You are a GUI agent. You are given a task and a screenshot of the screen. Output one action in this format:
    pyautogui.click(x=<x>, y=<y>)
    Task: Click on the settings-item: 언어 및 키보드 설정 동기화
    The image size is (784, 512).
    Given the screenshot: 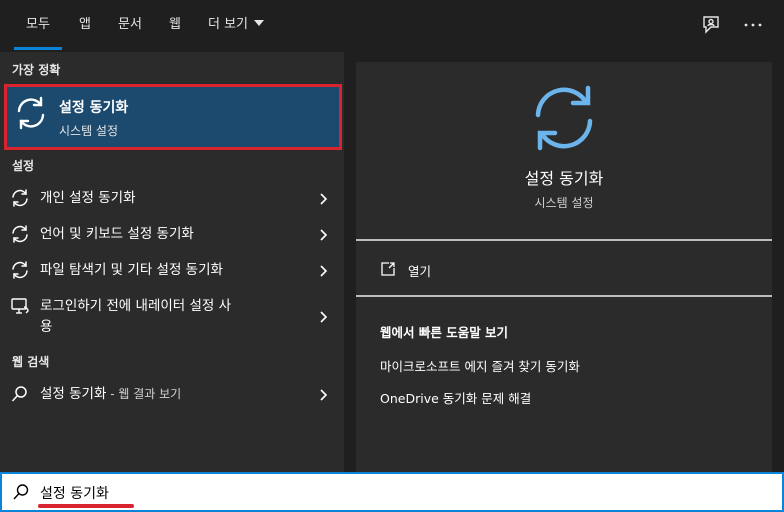 What is the action you would take?
    pyautogui.click(x=172, y=235)
    